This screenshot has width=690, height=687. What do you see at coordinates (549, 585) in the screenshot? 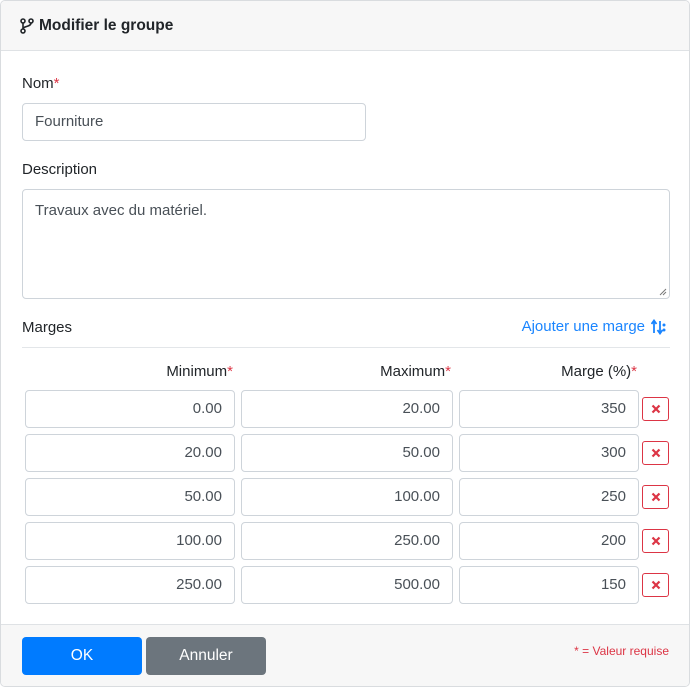
I see `marge-input: 150` at bounding box center [549, 585].